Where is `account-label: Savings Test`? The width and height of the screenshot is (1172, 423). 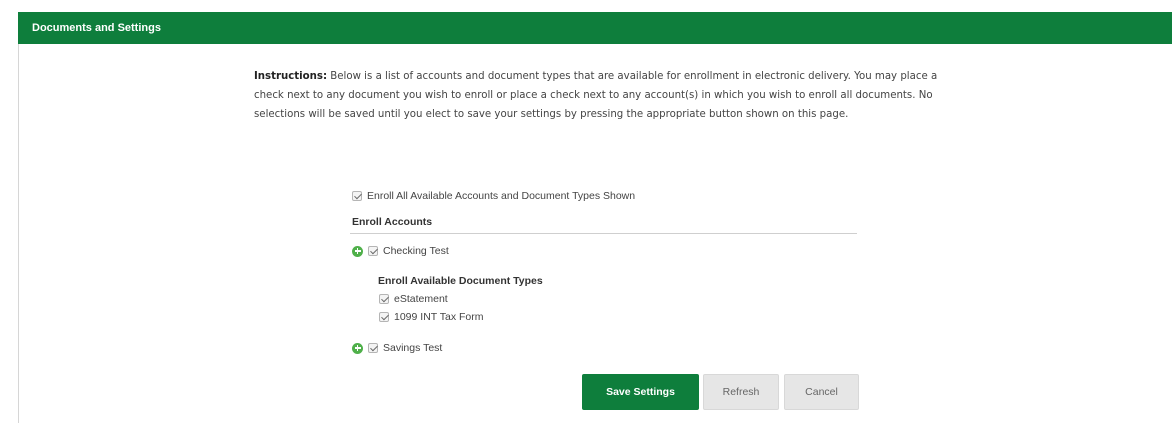 account-label: Savings Test is located at coordinates (413, 348).